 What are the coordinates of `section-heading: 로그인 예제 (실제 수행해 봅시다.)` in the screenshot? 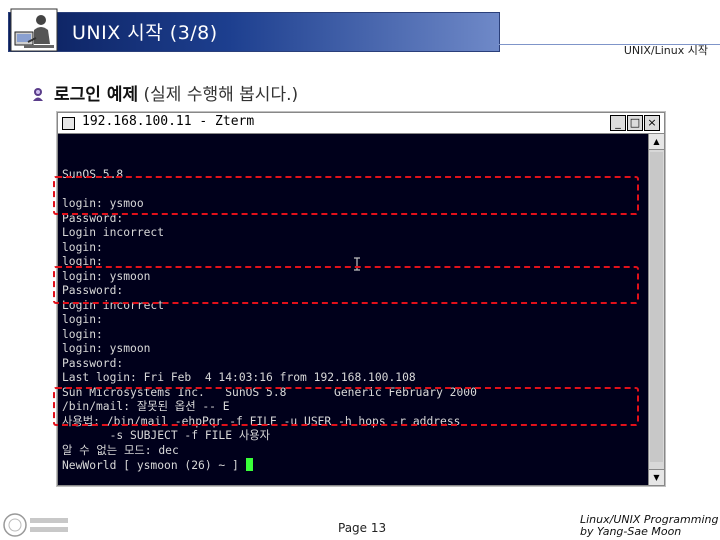 It's located at (176, 92).